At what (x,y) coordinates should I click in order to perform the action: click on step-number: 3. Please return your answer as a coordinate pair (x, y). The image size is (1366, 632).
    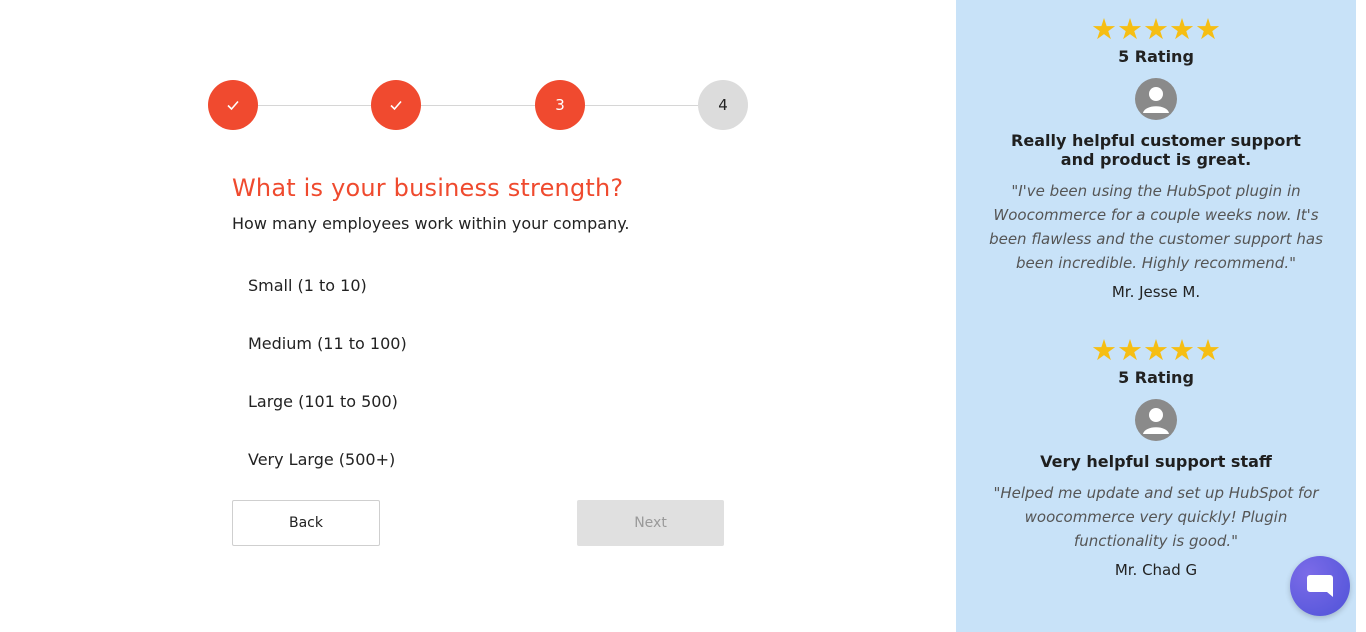
    Looking at the image, I should click on (560, 105).